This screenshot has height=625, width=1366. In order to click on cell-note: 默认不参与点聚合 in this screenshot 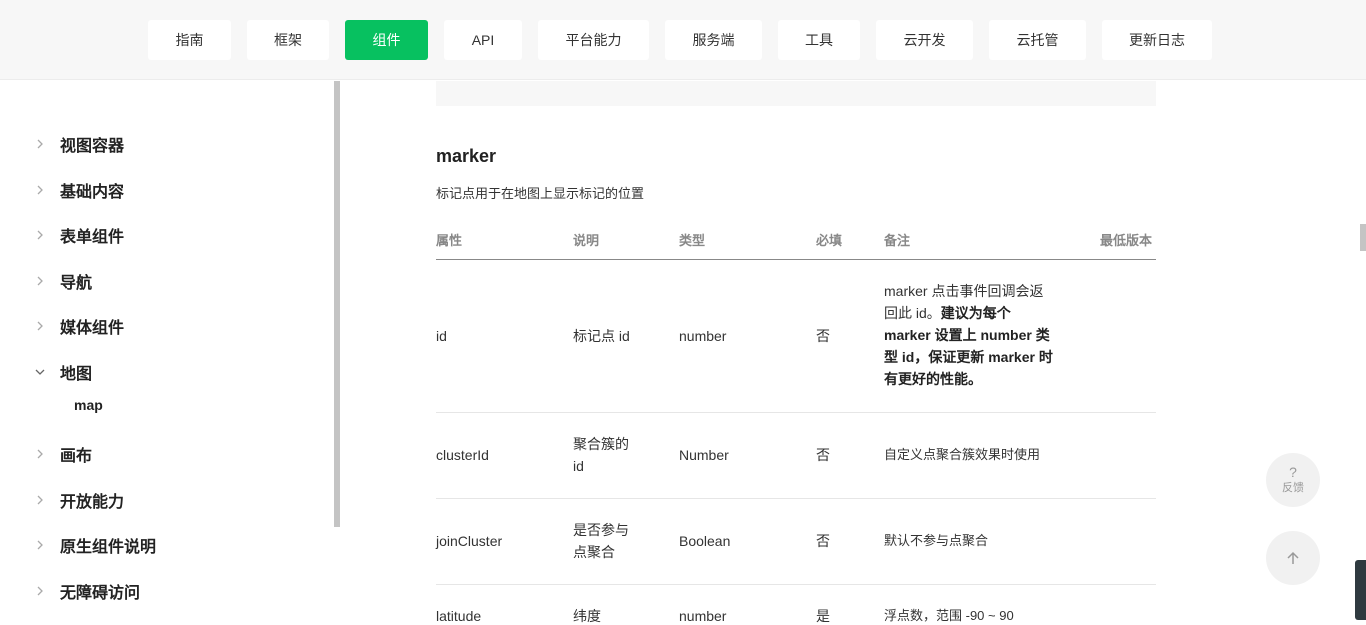, I will do `click(936, 540)`.